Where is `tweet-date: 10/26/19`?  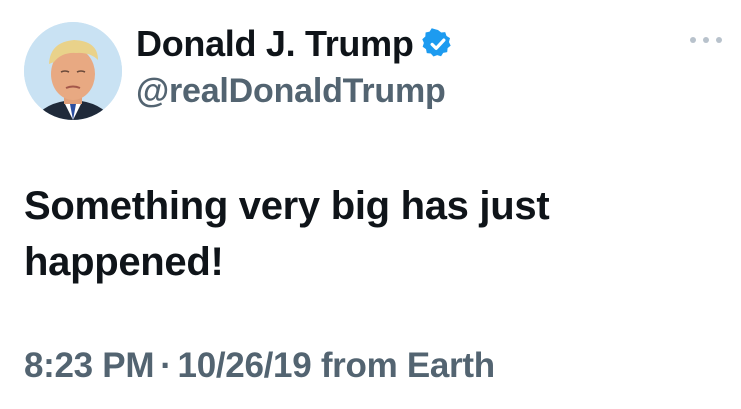 tweet-date: 10/26/19 is located at coordinates (245, 365).